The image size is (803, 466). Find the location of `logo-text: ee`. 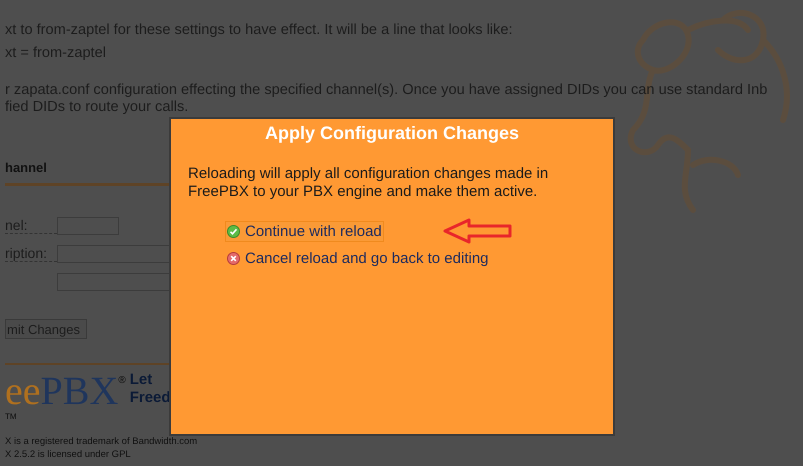

logo-text: ee is located at coordinates (23, 391).